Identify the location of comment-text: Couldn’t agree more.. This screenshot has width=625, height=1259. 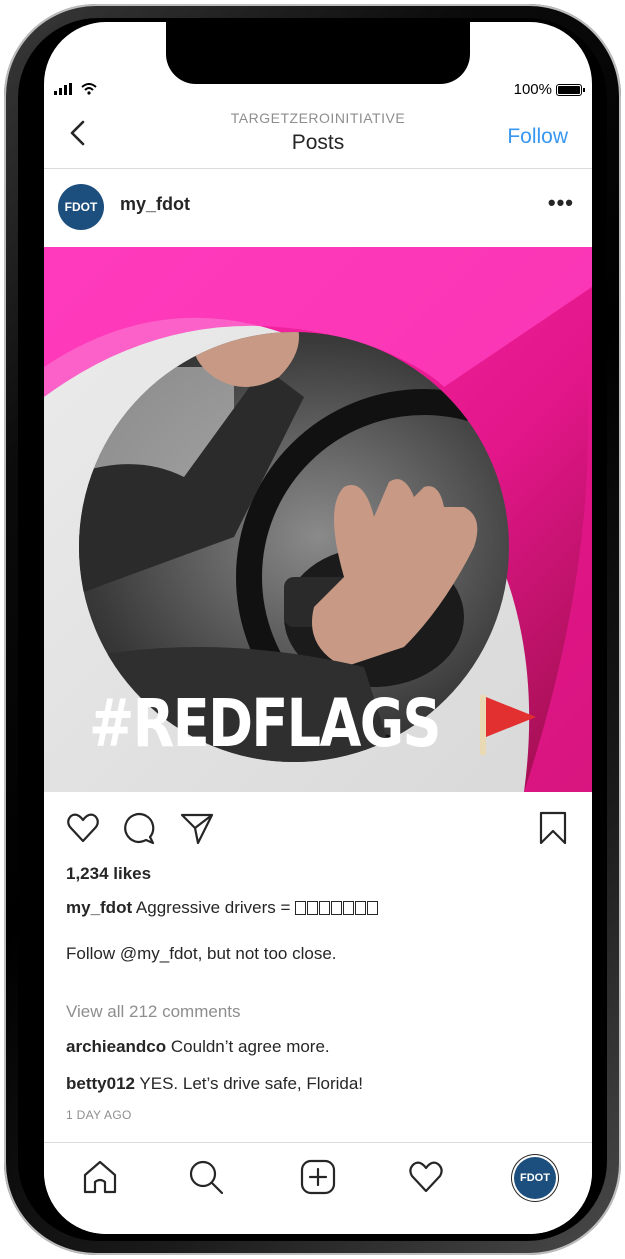
(250, 1046).